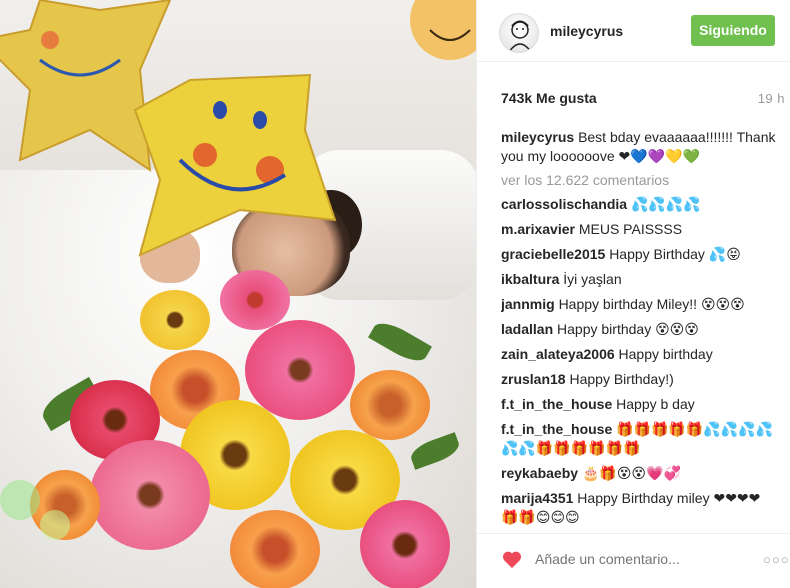  Describe the element at coordinates (527, 329) in the screenshot. I see `comment-username: ladallan` at that location.